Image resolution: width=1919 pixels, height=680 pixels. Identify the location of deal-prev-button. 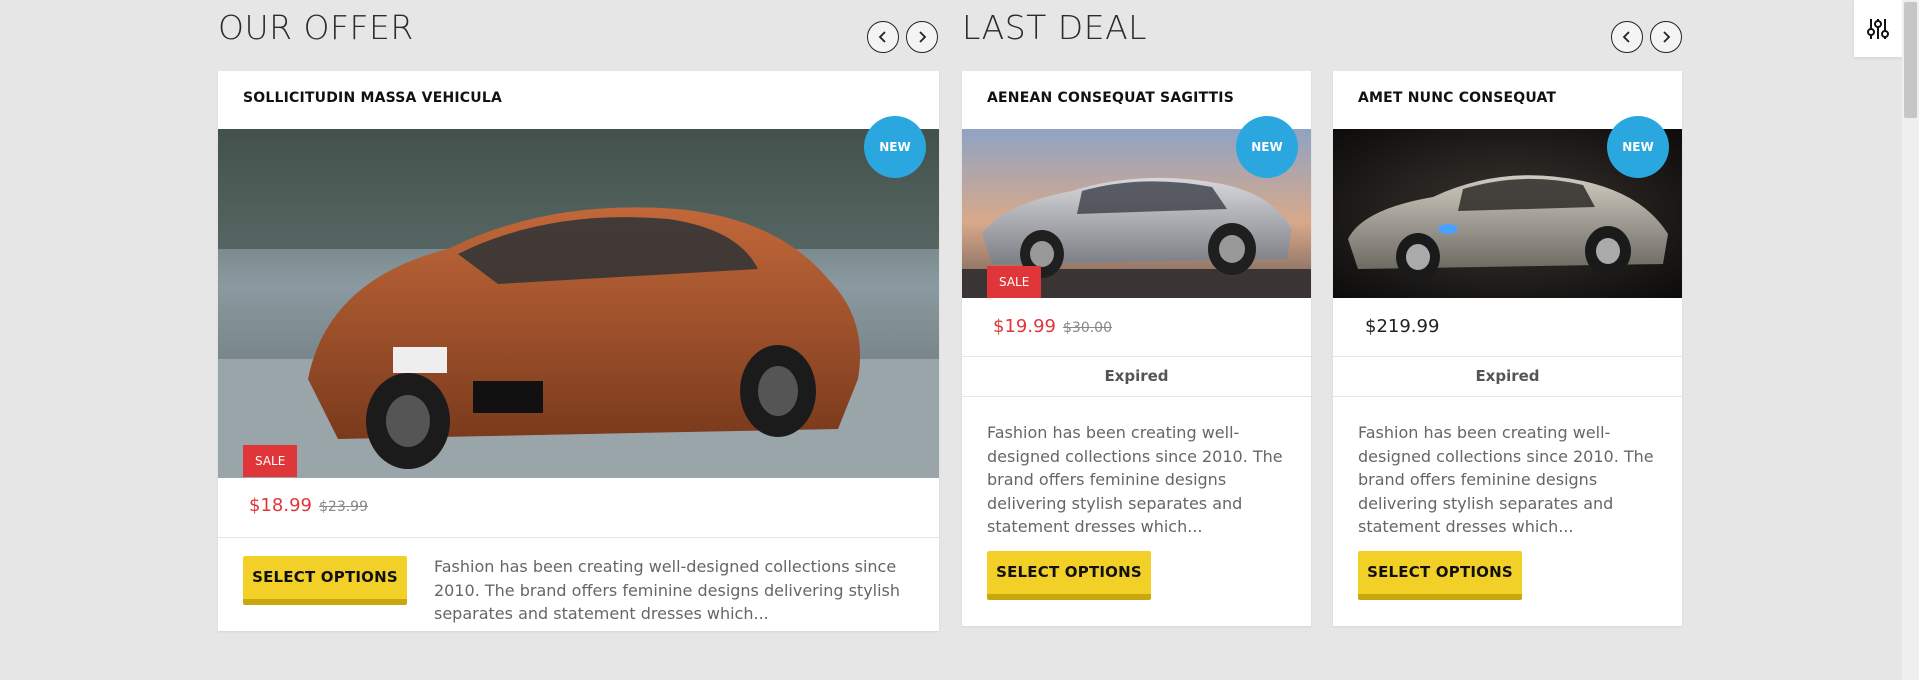
(1627, 37).